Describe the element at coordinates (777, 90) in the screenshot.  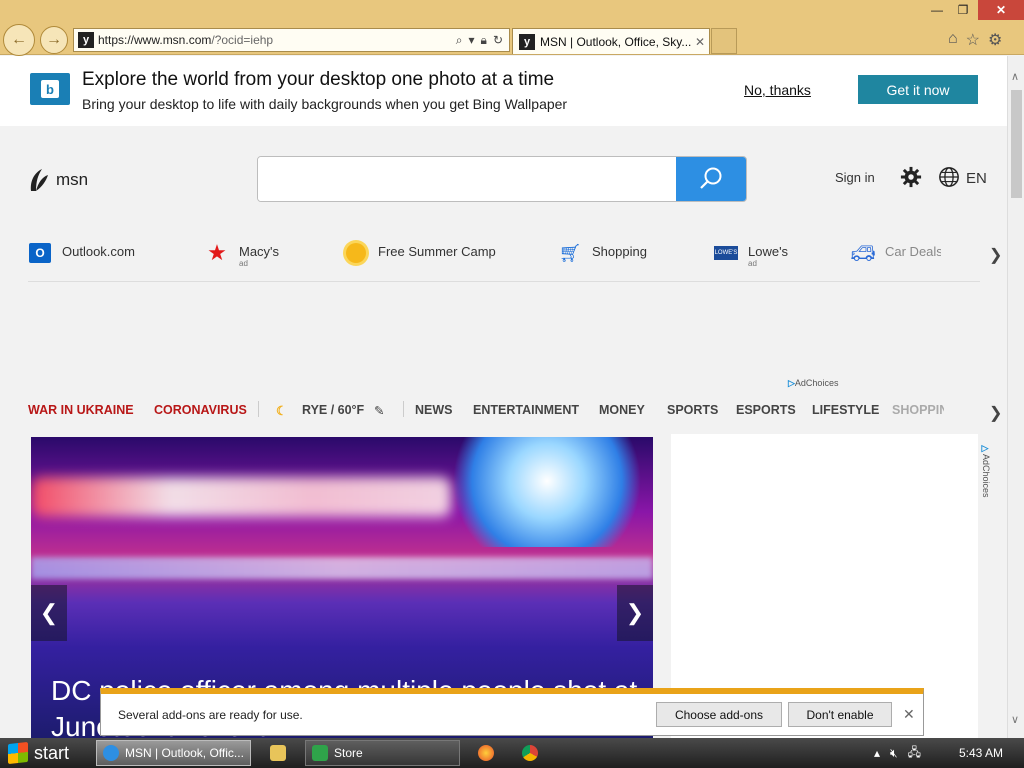
I see `no-thanks-link: No, thanks` at that location.